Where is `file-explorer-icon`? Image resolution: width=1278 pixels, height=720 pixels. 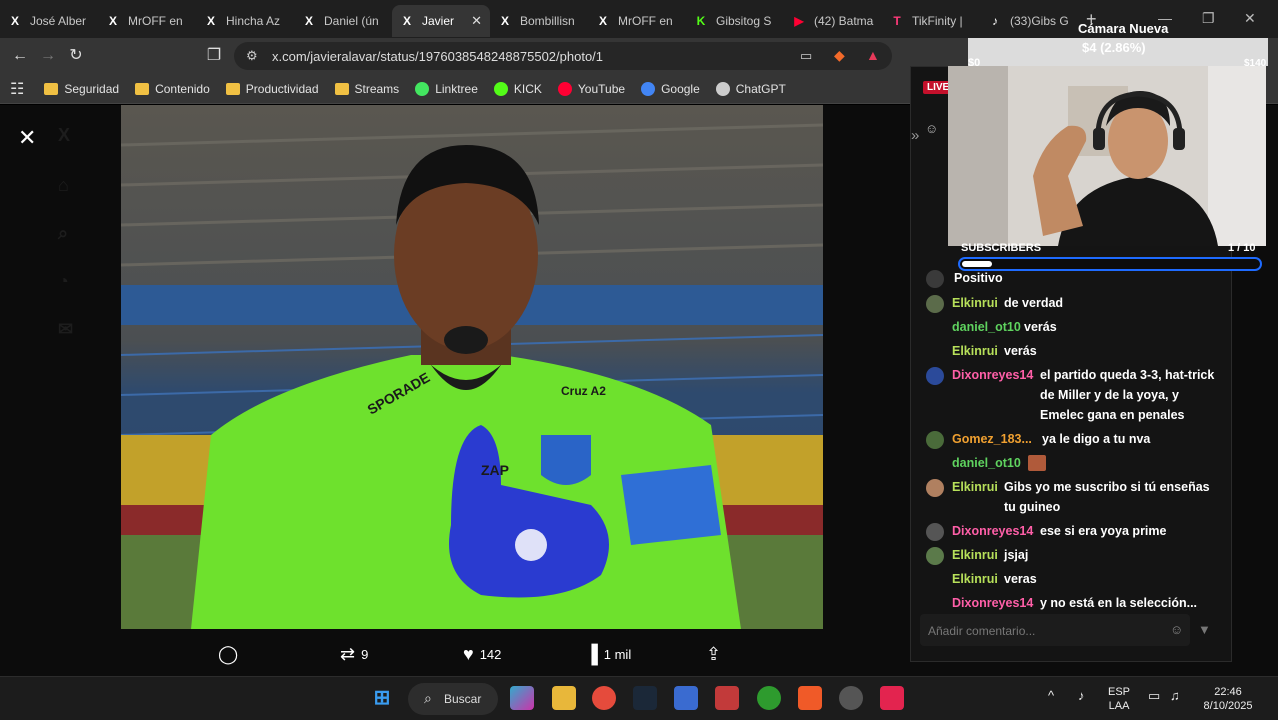
file-explorer-icon is located at coordinates (564, 698).